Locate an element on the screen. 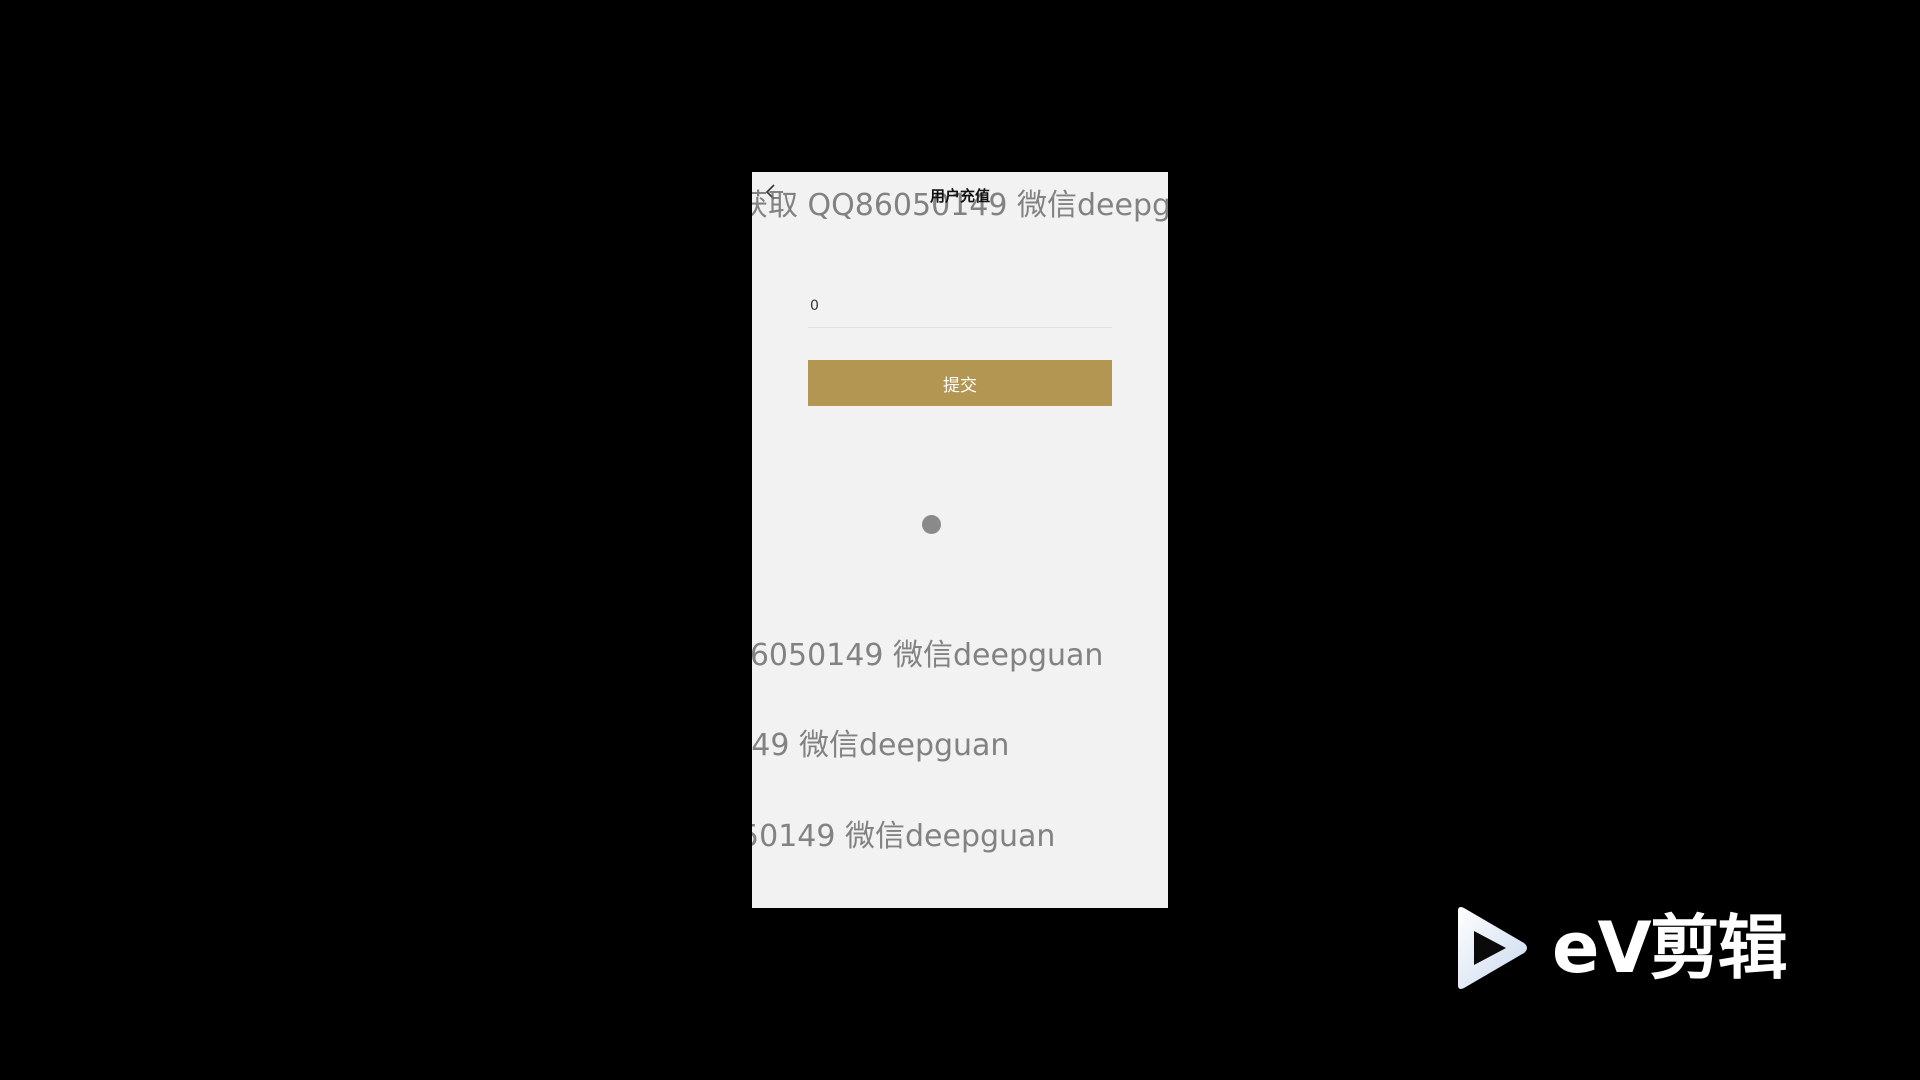  nav-bar: 用户充值 is located at coordinates (960, 194).